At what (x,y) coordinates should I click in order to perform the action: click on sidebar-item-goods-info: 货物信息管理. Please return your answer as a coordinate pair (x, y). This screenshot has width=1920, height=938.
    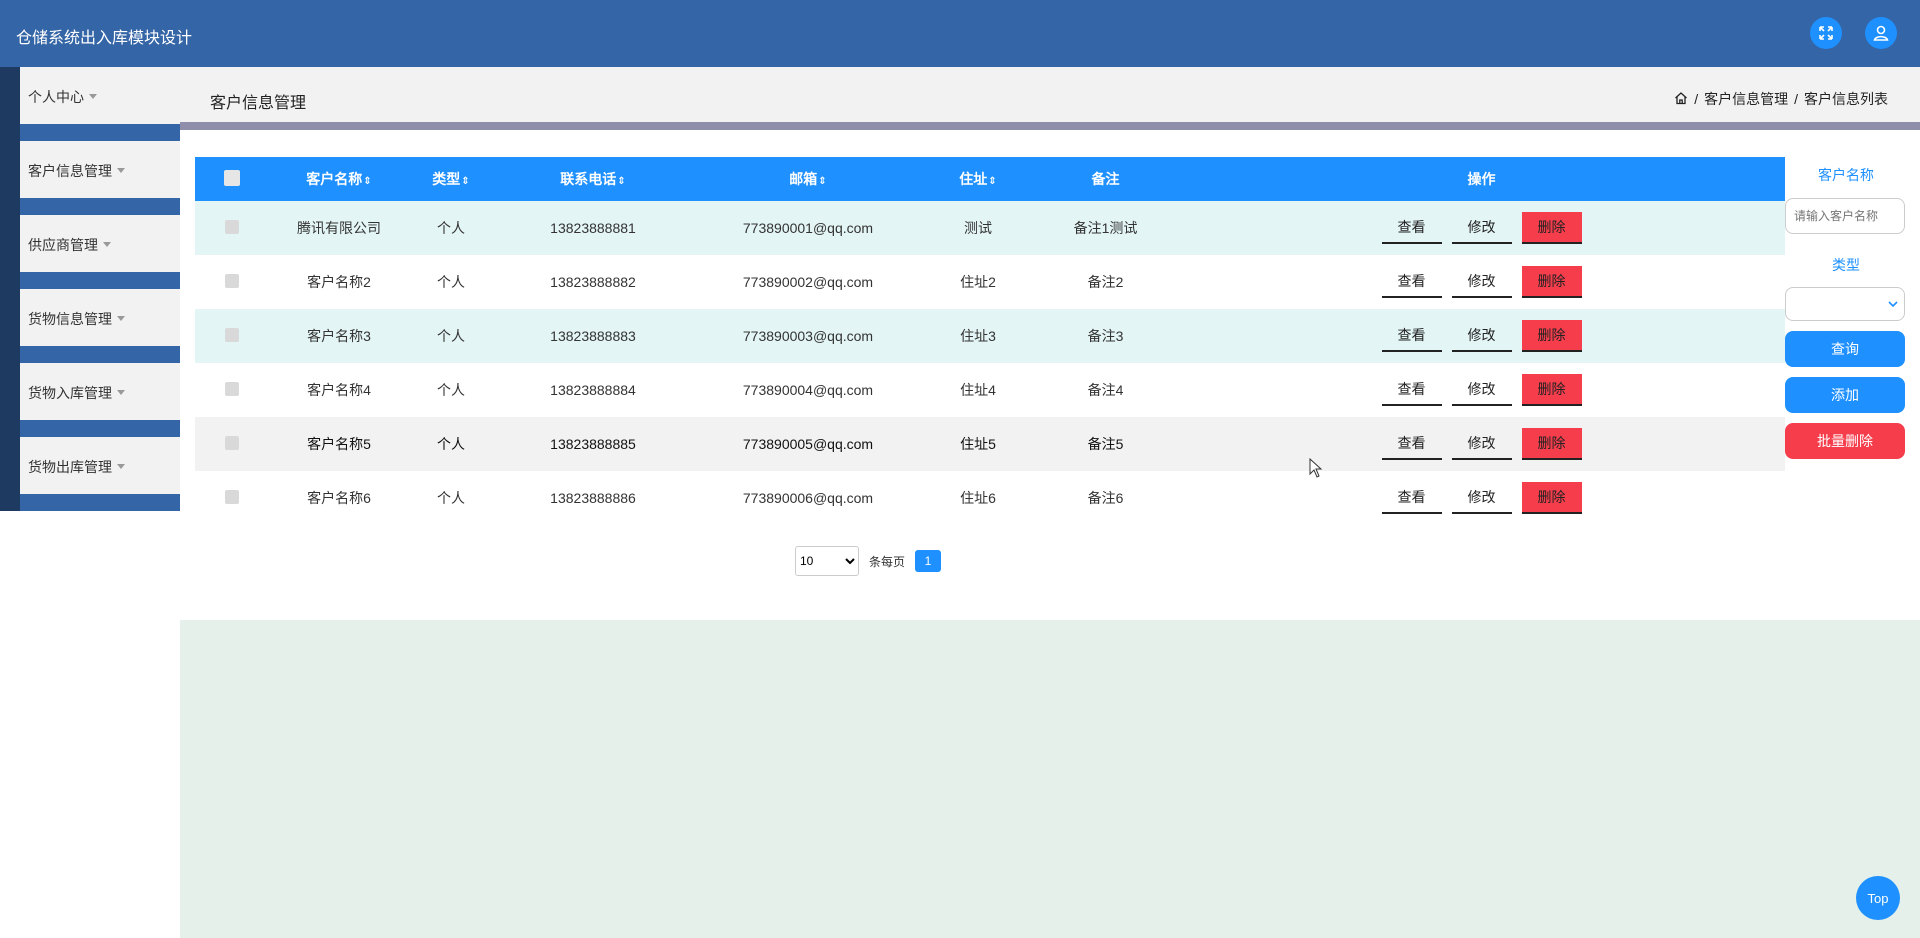
    Looking at the image, I should click on (90, 326).